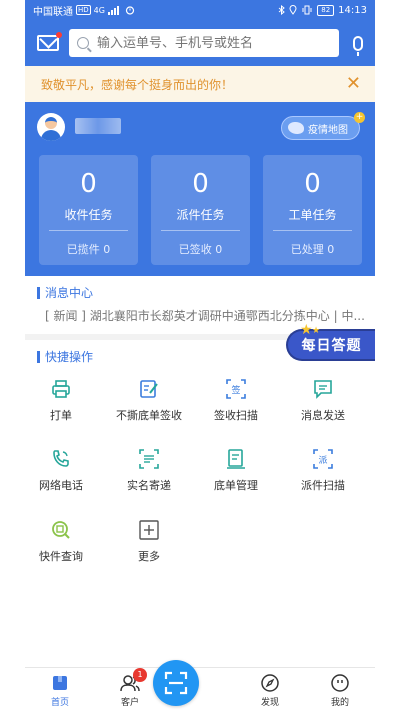  I want to click on more-icon, so click(149, 530).